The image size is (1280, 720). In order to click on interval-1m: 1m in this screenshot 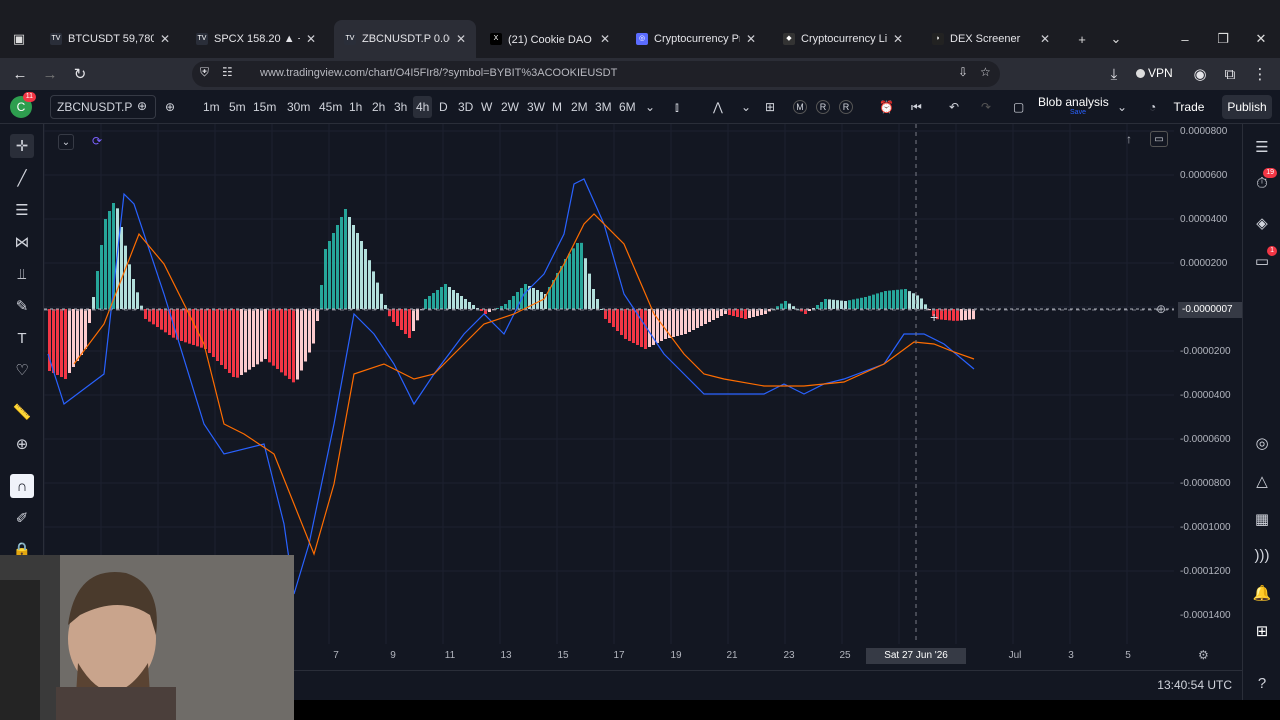, I will do `click(211, 107)`.